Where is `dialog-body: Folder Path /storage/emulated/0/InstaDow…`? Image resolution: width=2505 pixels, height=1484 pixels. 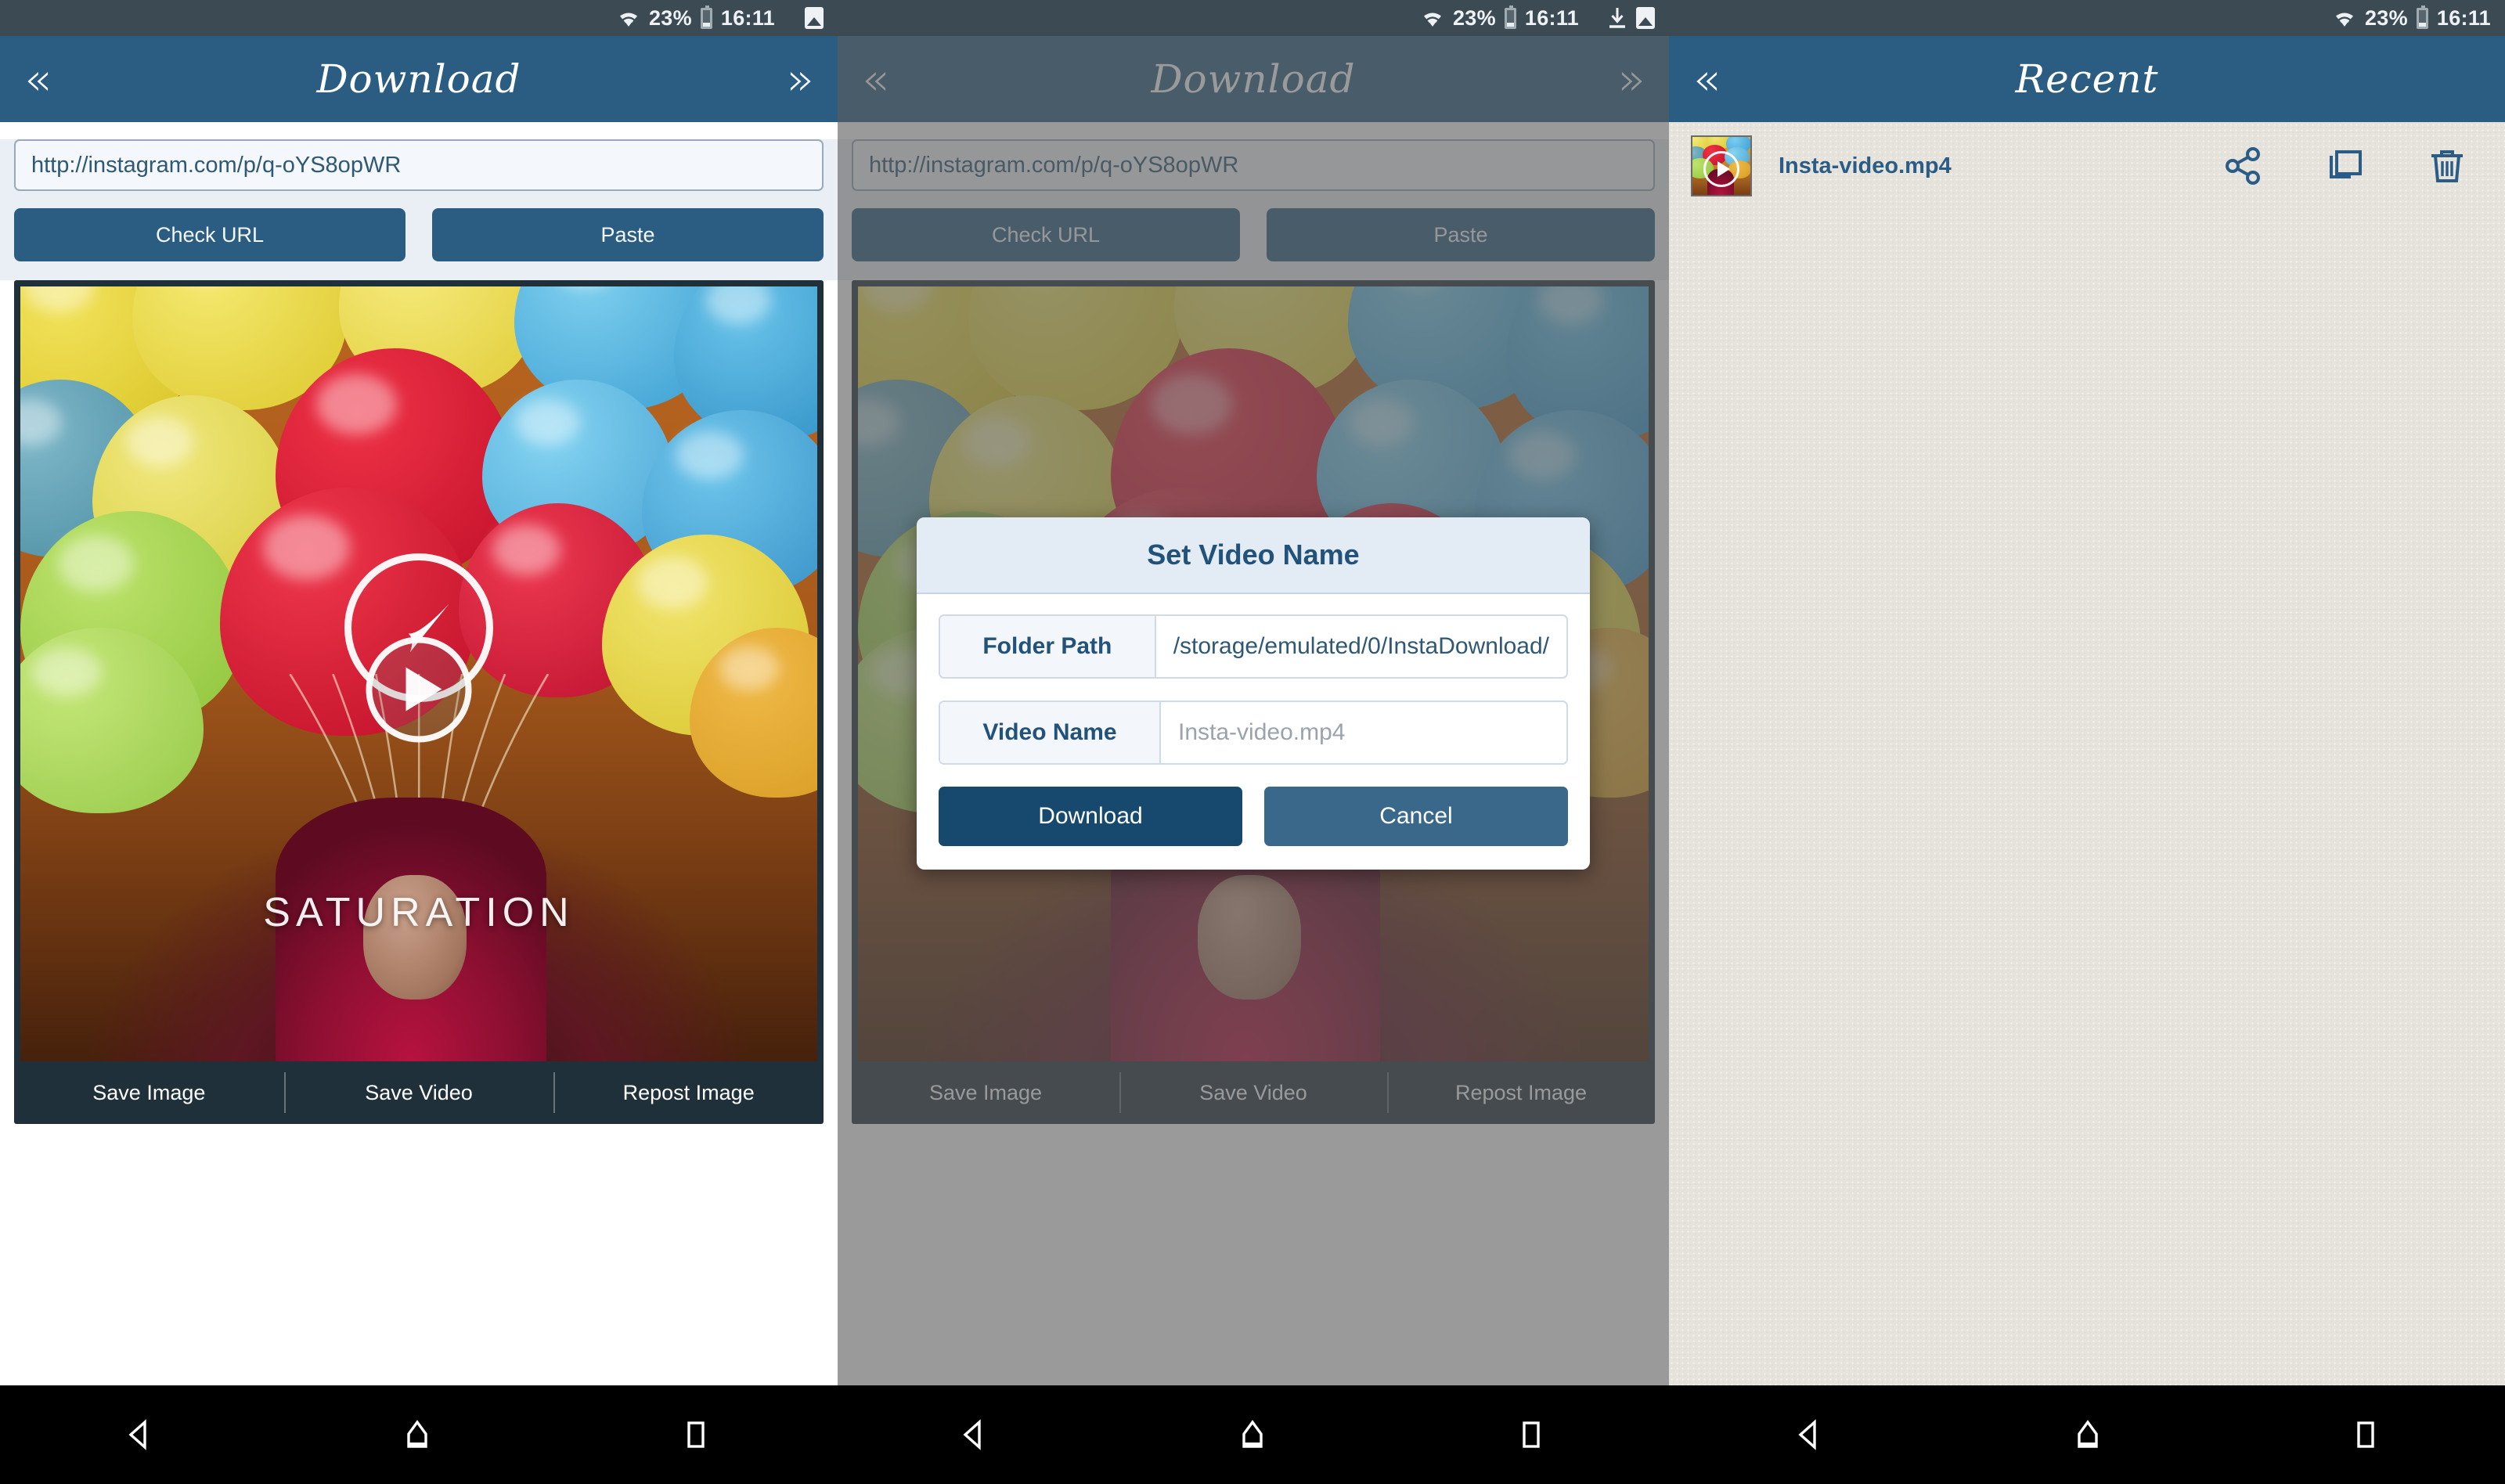 dialog-body: Folder Path /storage/emulated/0/InstaDow… is located at coordinates (1253, 732).